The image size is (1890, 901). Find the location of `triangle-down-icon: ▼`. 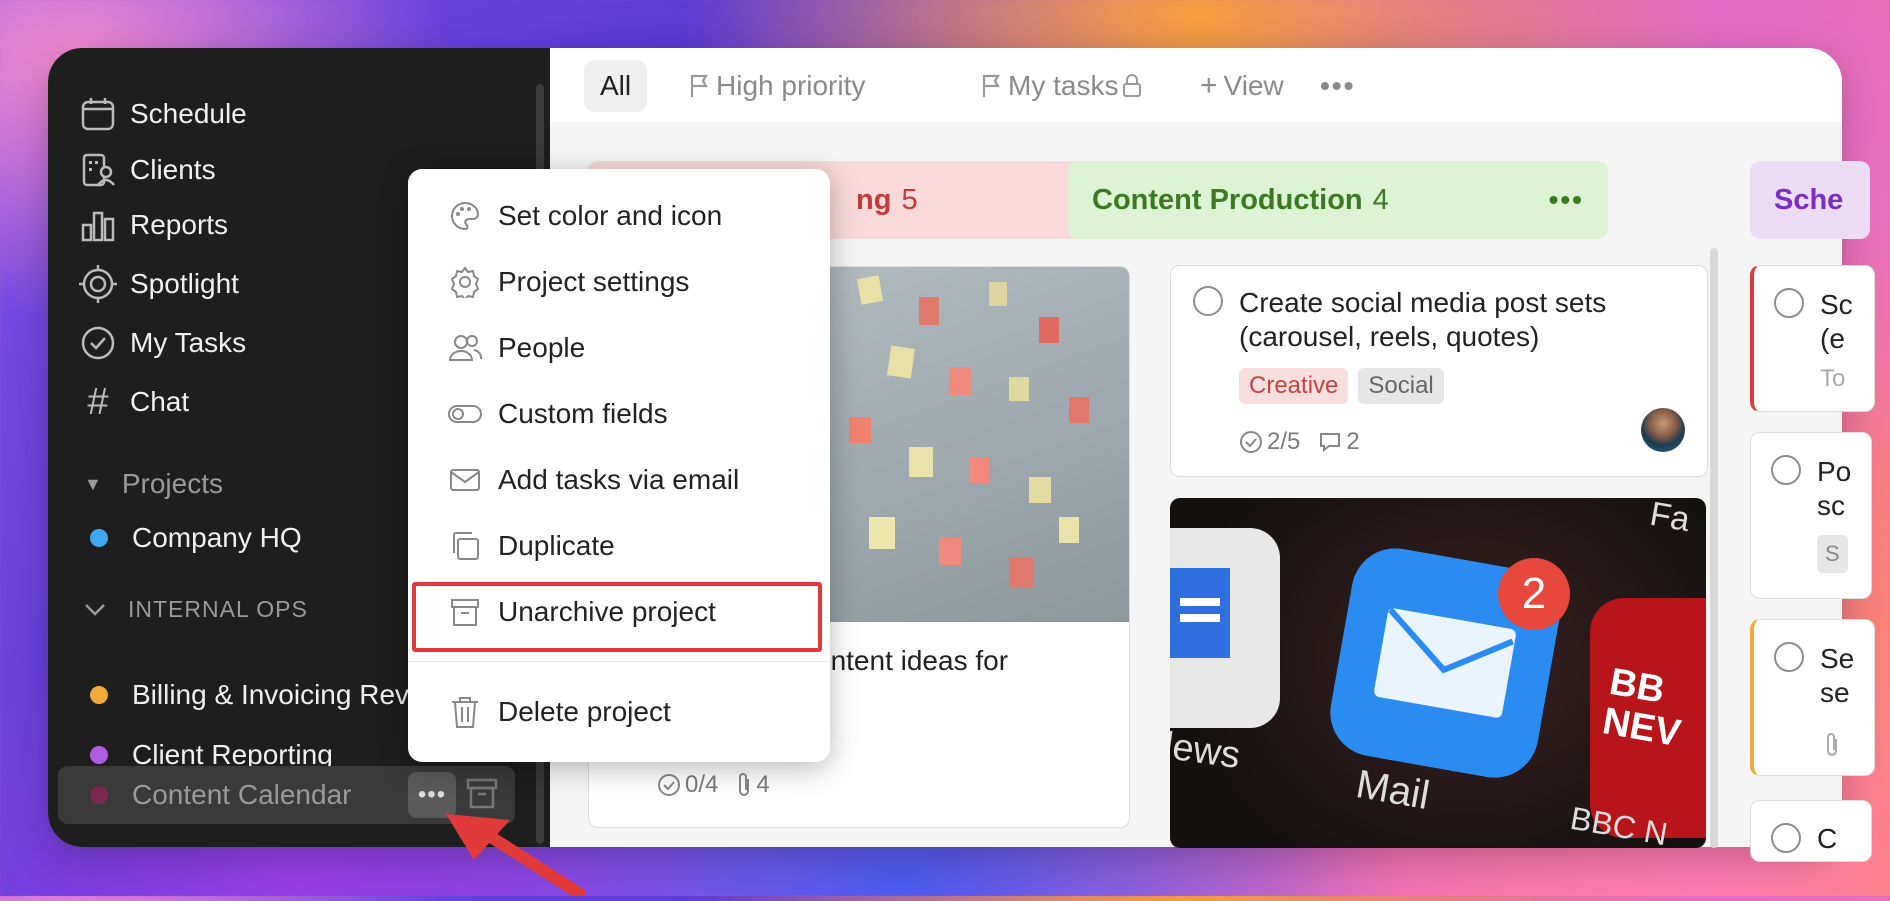

triangle-down-icon: ▼ is located at coordinates (93, 483).